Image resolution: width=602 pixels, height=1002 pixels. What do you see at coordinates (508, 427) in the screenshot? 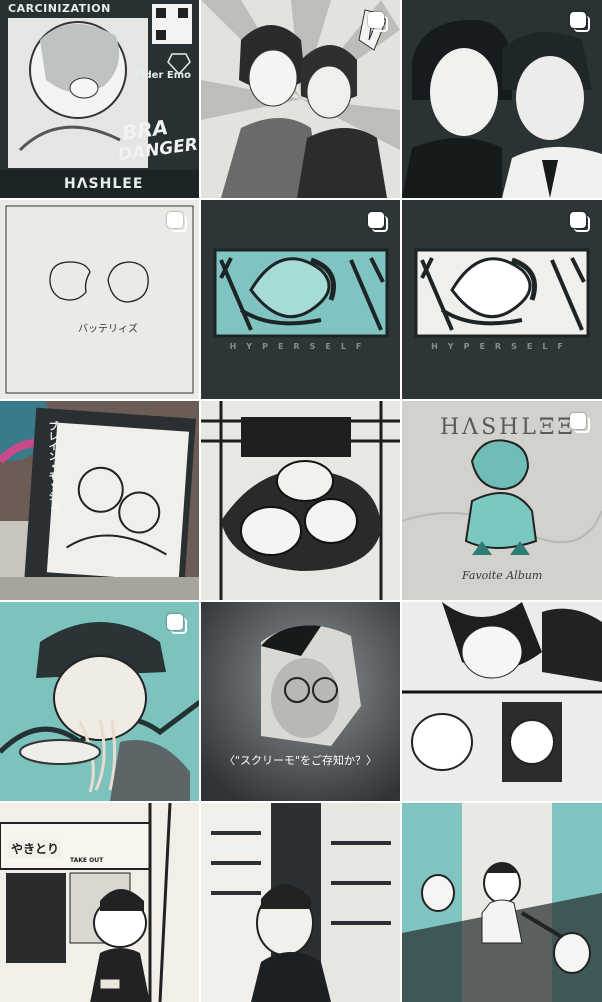
I see `band-logo-hashlee: HΛSHLΞΞ` at bounding box center [508, 427].